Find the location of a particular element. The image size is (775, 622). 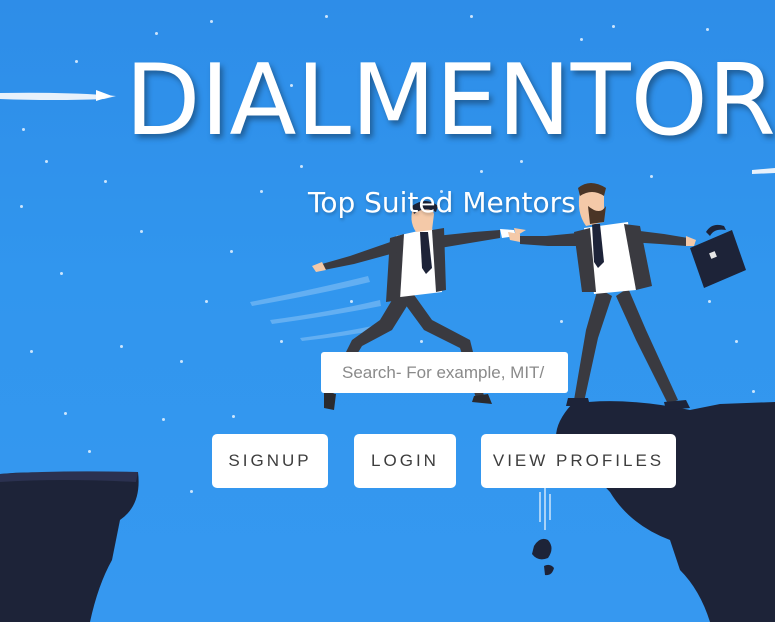

briefcase-icon is located at coordinates (718, 256).